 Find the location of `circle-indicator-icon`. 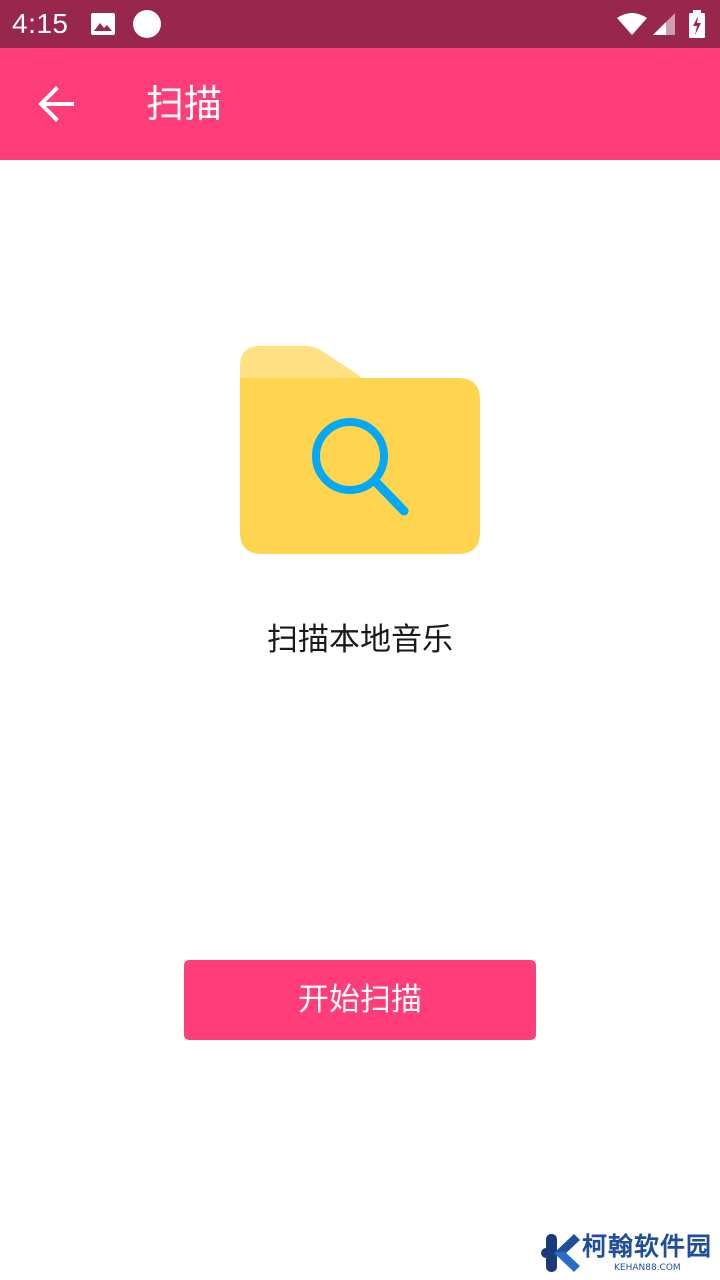

circle-indicator-icon is located at coordinates (147, 24).